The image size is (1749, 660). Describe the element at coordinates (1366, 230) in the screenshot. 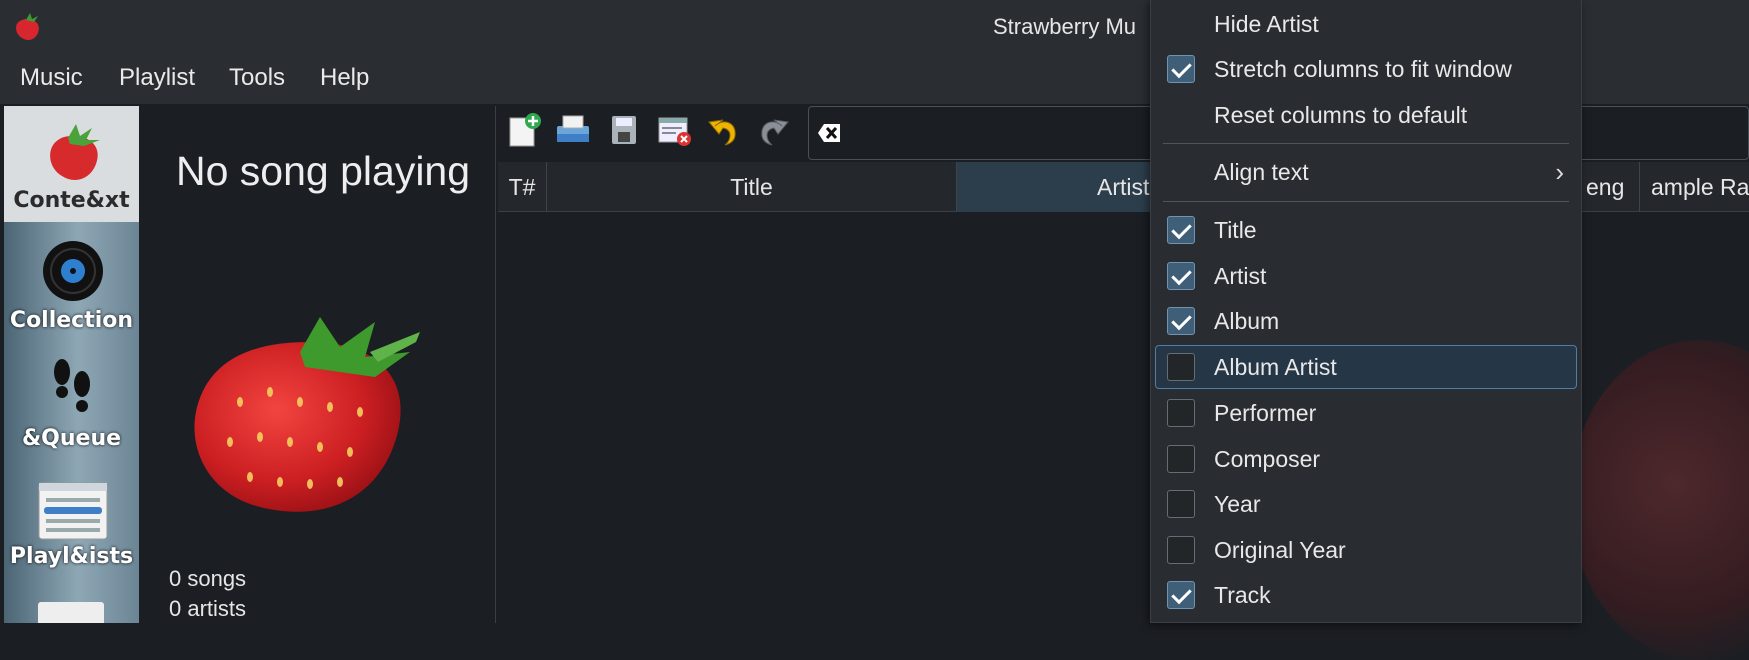

I see `menu-item-column-title: Title` at that location.